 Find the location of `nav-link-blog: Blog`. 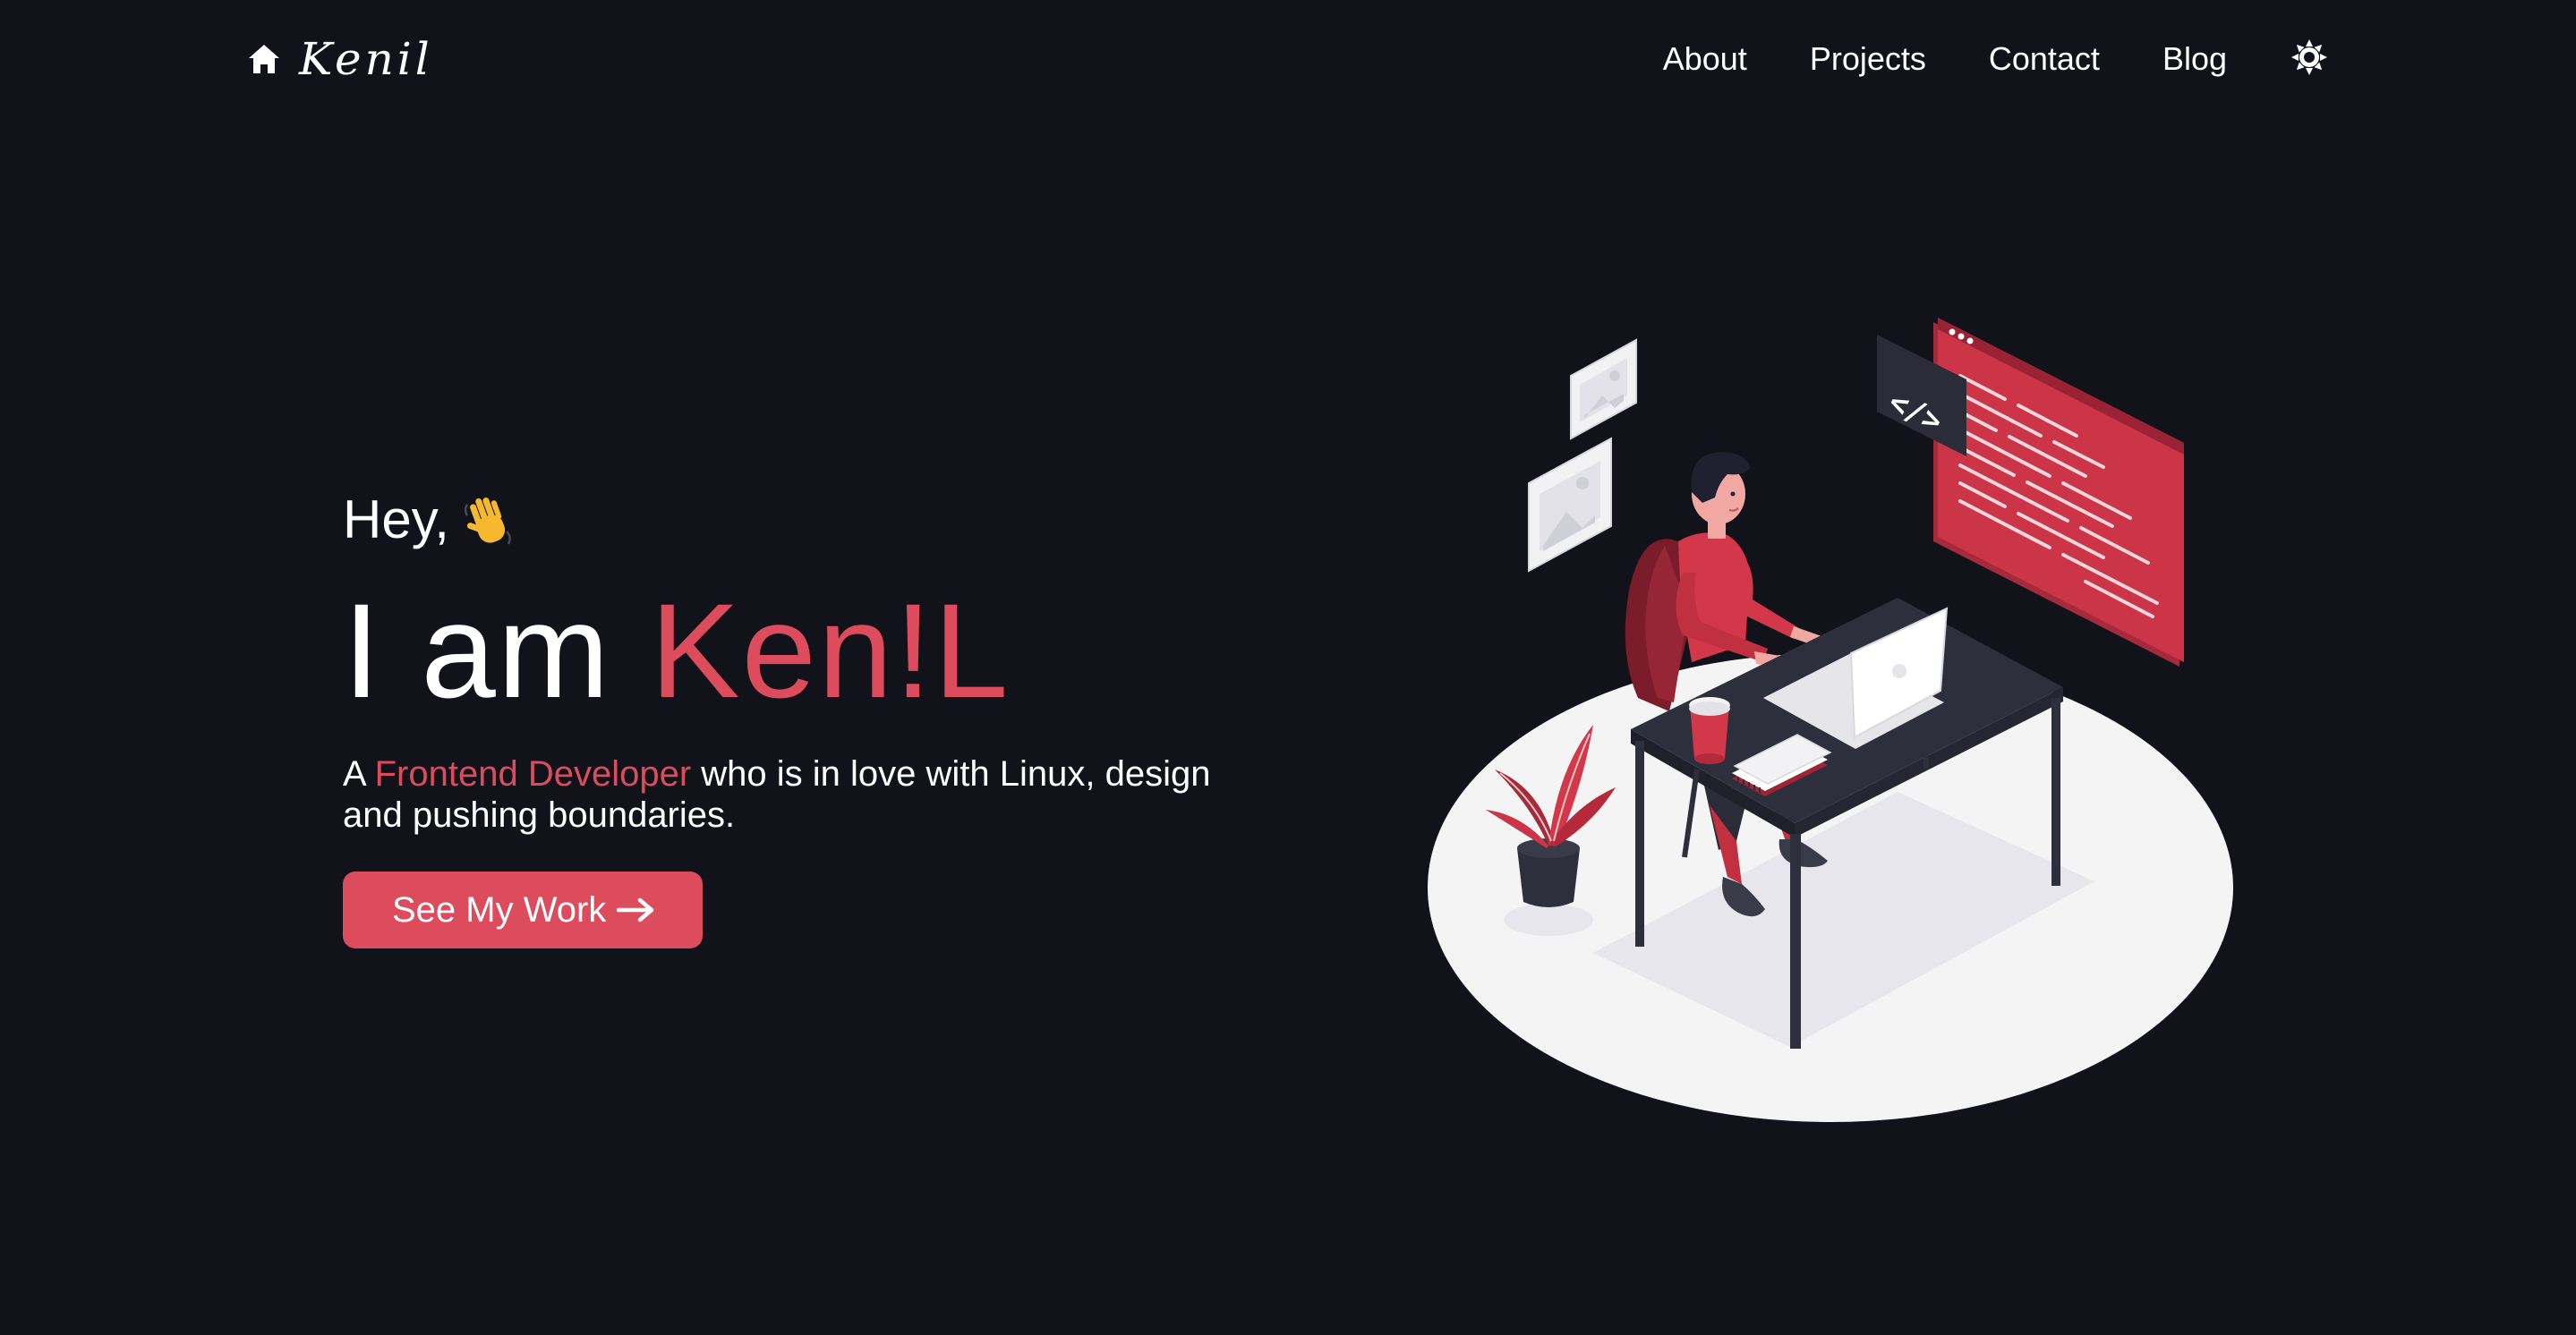

nav-link-blog: Blog is located at coordinates (2194, 59).